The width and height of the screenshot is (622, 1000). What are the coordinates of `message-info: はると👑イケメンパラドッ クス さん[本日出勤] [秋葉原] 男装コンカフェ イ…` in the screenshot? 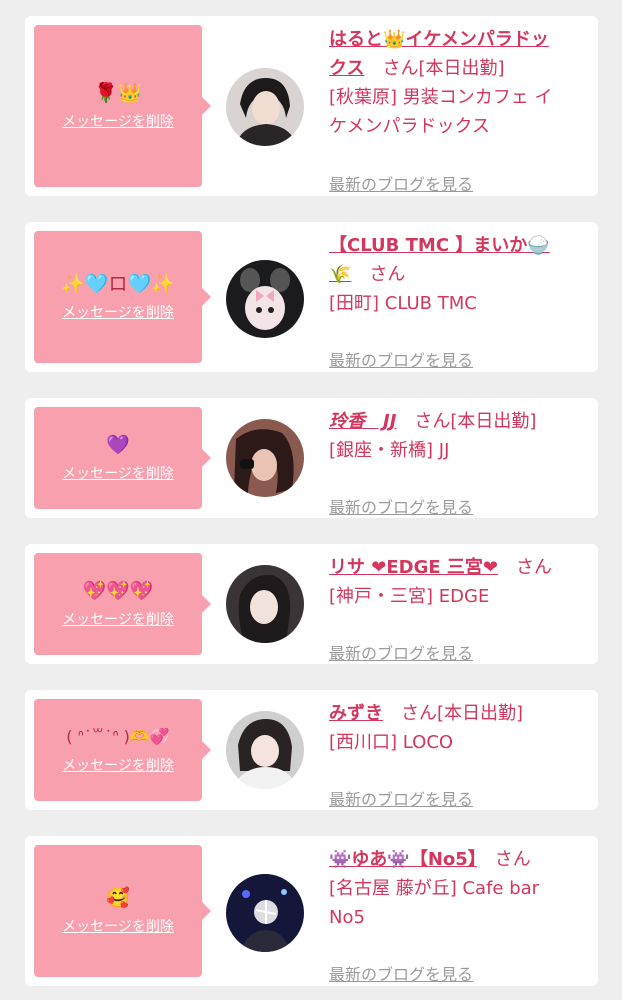 It's located at (455, 109).